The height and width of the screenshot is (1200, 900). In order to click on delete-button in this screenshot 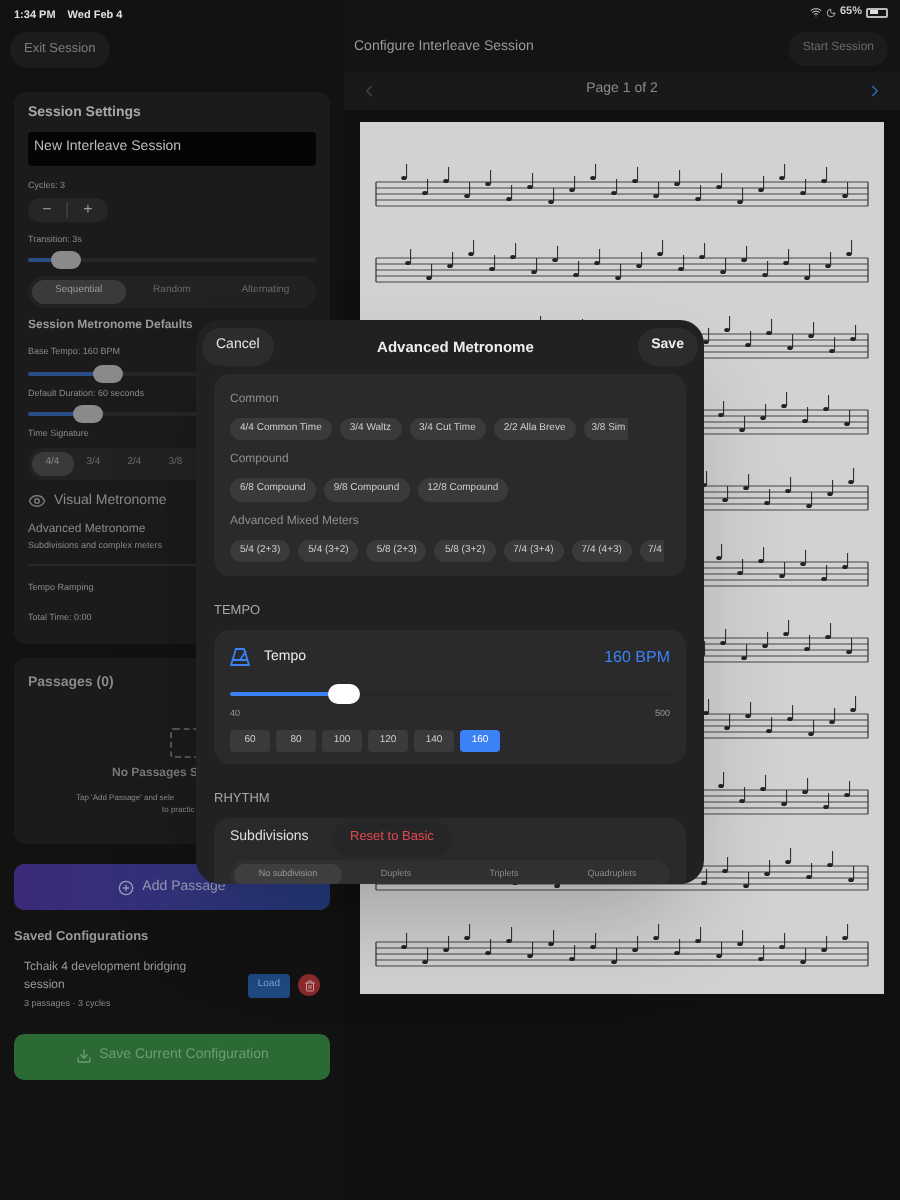, I will do `click(309, 985)`.